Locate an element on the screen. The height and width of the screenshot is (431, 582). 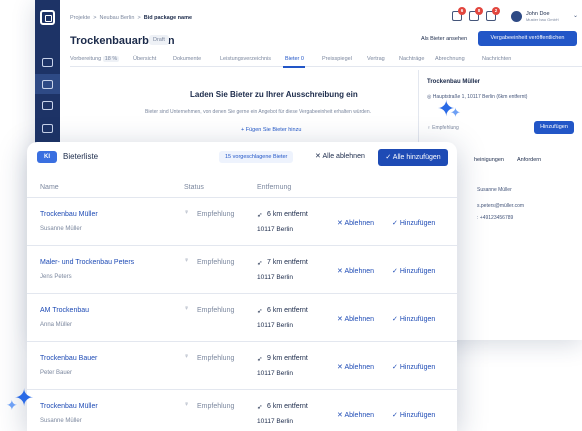
nav-document-icon is located at coordinates (47, 128).